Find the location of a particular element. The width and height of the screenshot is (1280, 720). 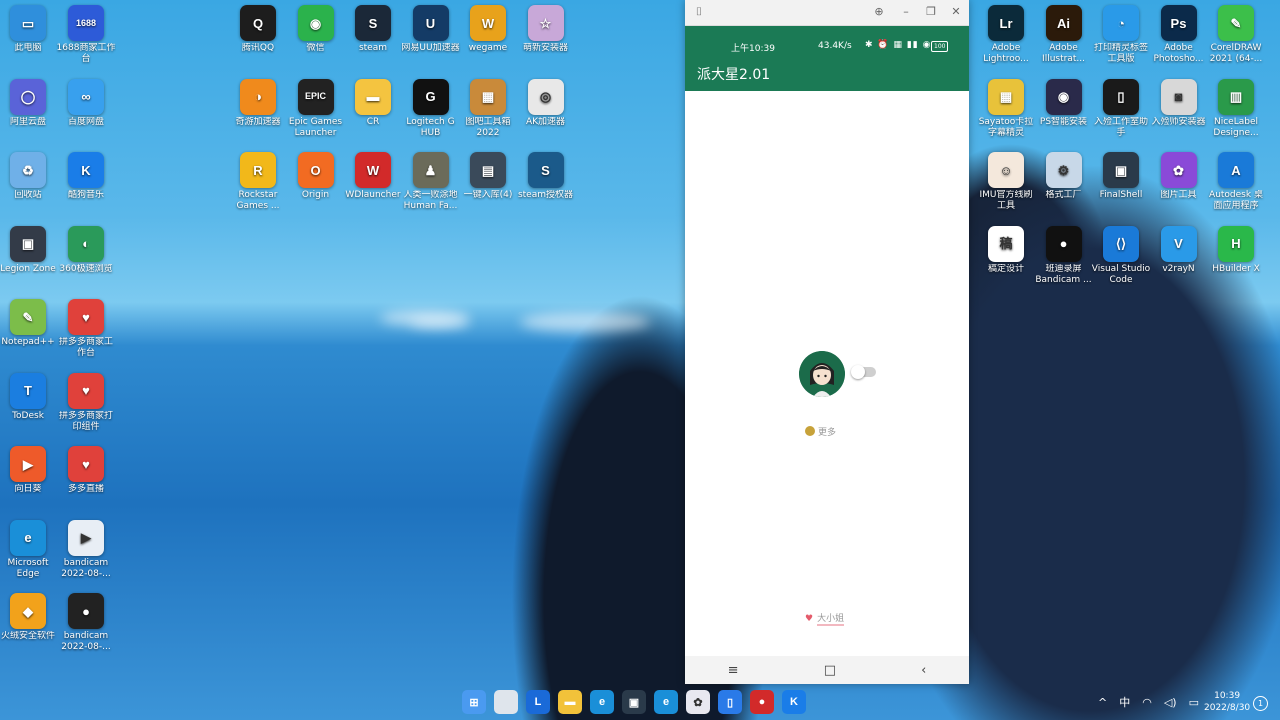

tray-chevron-icon: ^ is located at coordinates (1102, 702).